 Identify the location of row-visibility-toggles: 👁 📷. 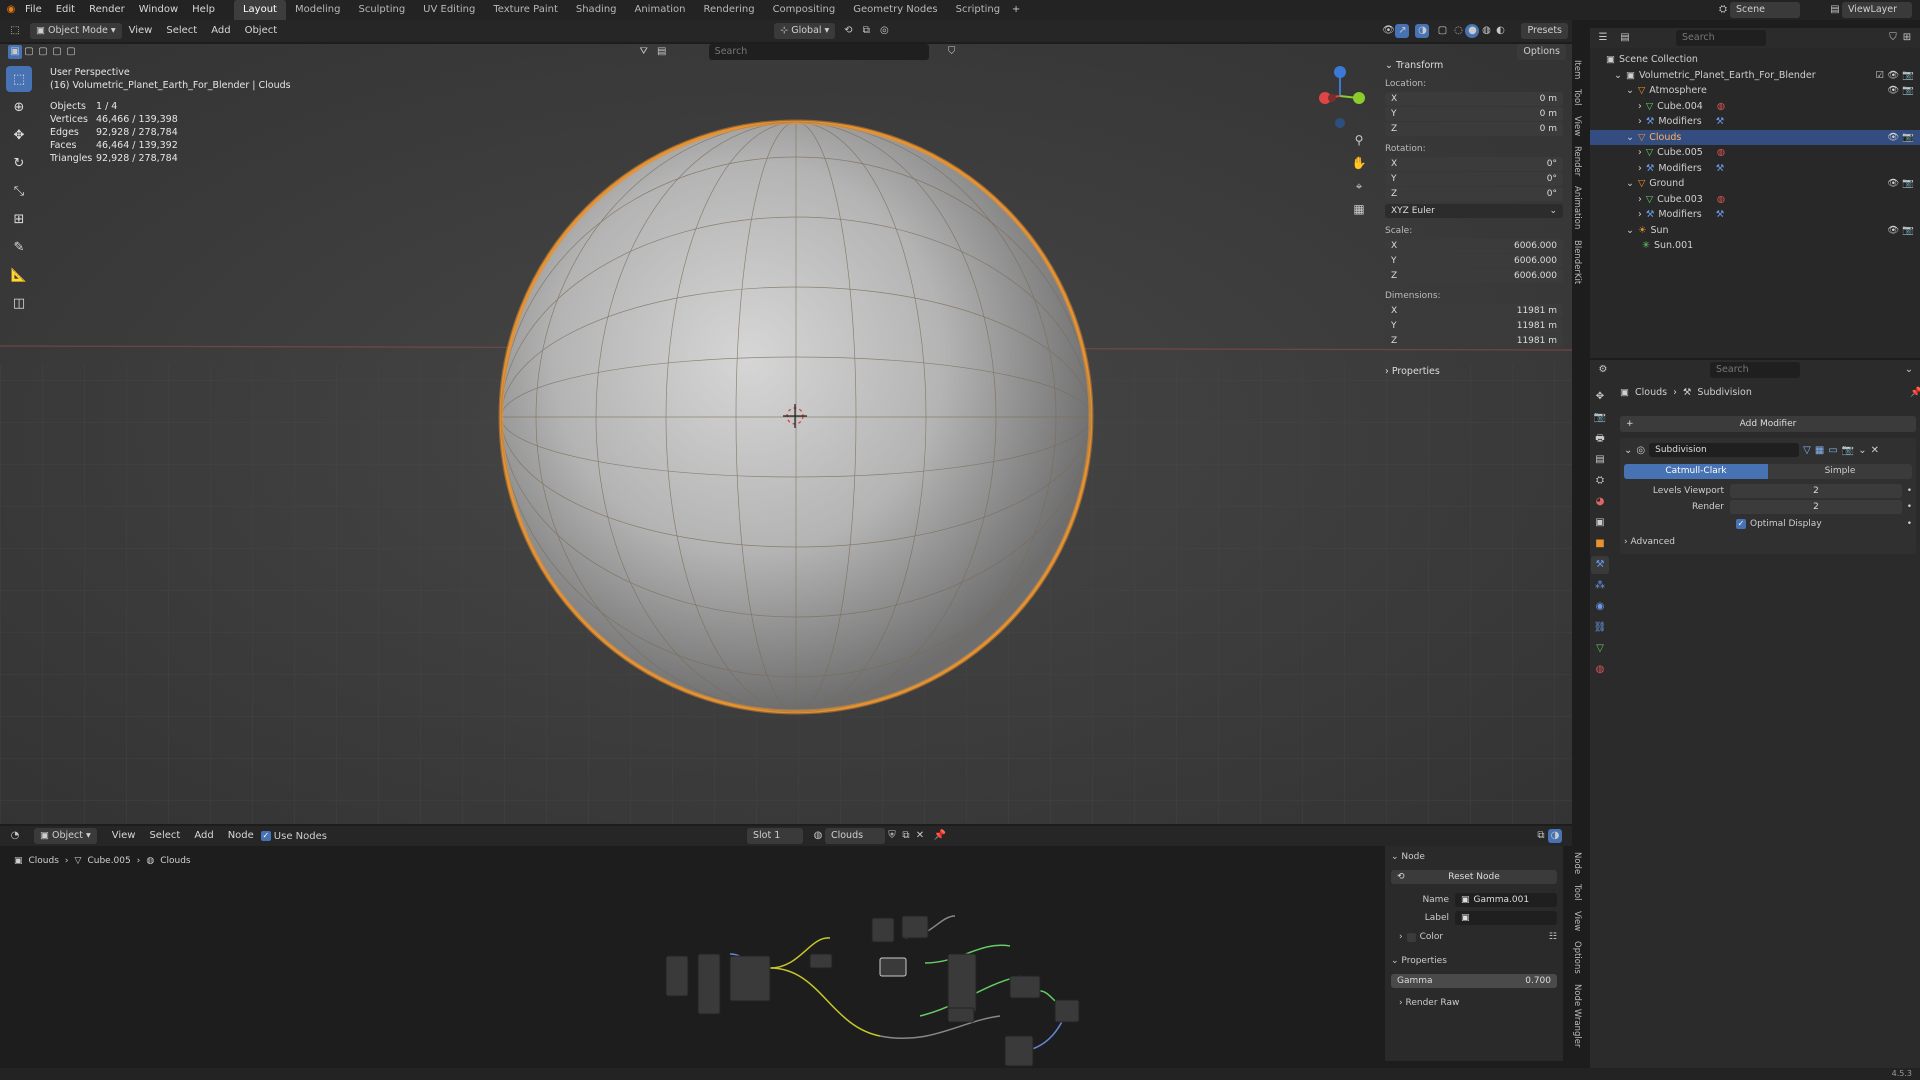
(1900, 90).